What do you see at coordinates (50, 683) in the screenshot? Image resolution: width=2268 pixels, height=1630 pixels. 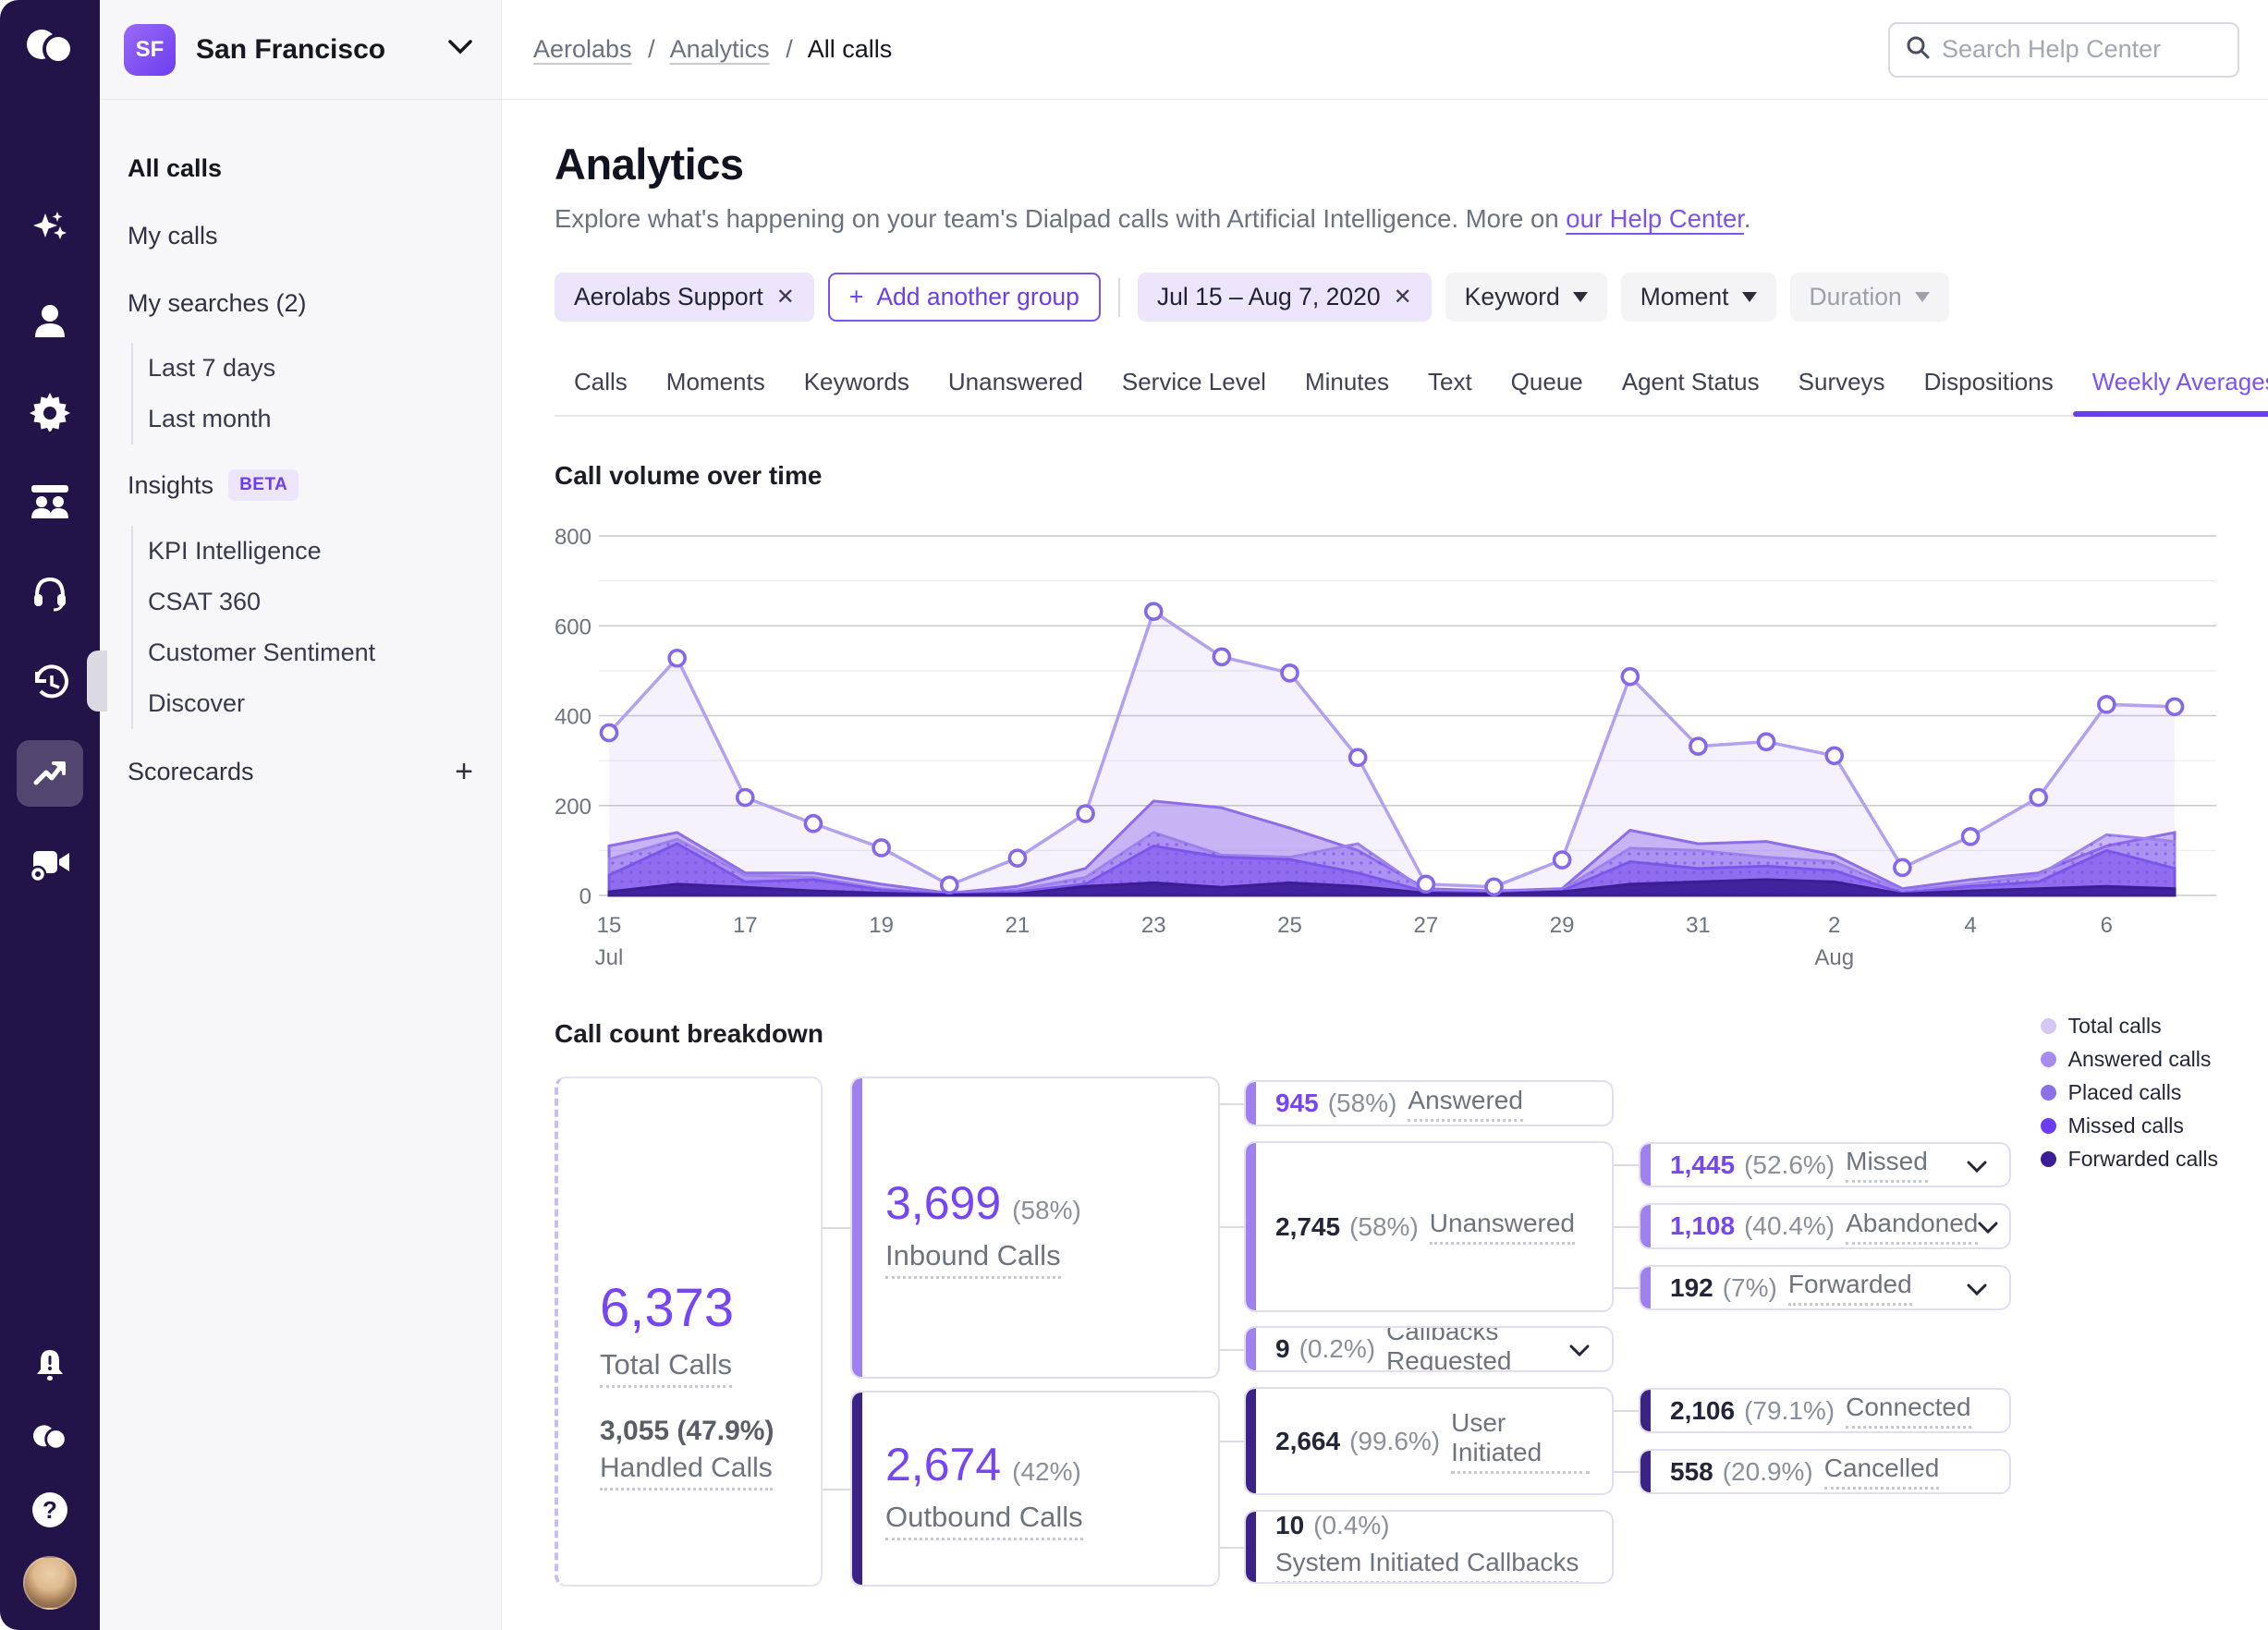 I see `history-clock-icon` at bounding box center [50, 683].